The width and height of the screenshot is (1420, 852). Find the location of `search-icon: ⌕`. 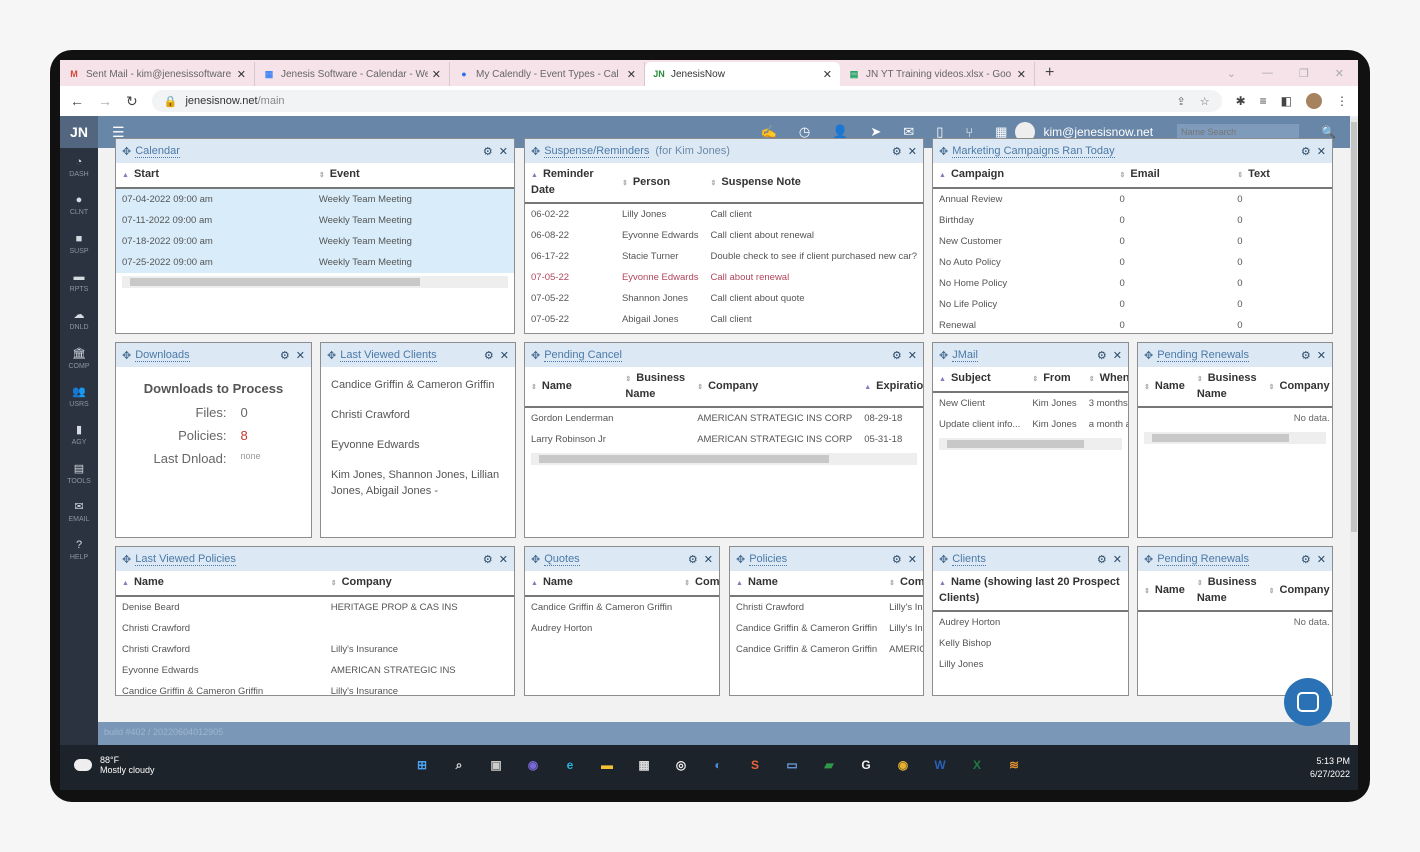

search-icon: ⌕ is located at coordinates (459, 765).